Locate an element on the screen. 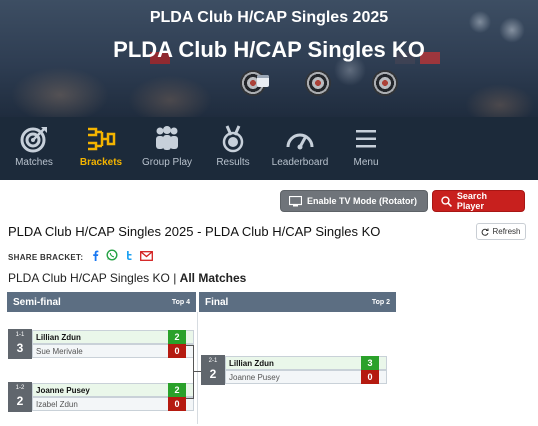 This screenshot has width=538, height=426. nav-group-play: Group Play is located at coordinates (167, 148).